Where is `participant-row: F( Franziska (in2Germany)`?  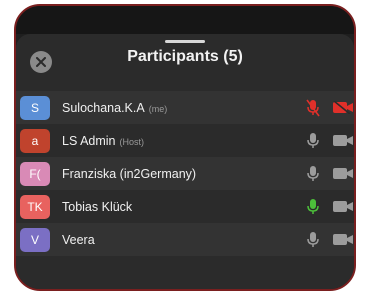
participant-row: F( Franziska (in2Germany) is located at coordinates (185, 173).